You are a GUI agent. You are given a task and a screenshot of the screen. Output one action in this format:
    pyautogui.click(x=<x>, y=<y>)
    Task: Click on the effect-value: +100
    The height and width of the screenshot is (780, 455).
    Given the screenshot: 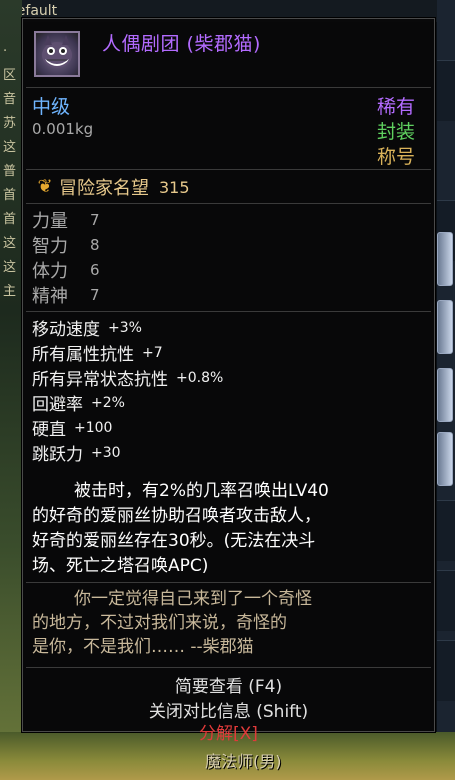 What is the action you would take?
    pyautogui.click(x=93, y=427)
    